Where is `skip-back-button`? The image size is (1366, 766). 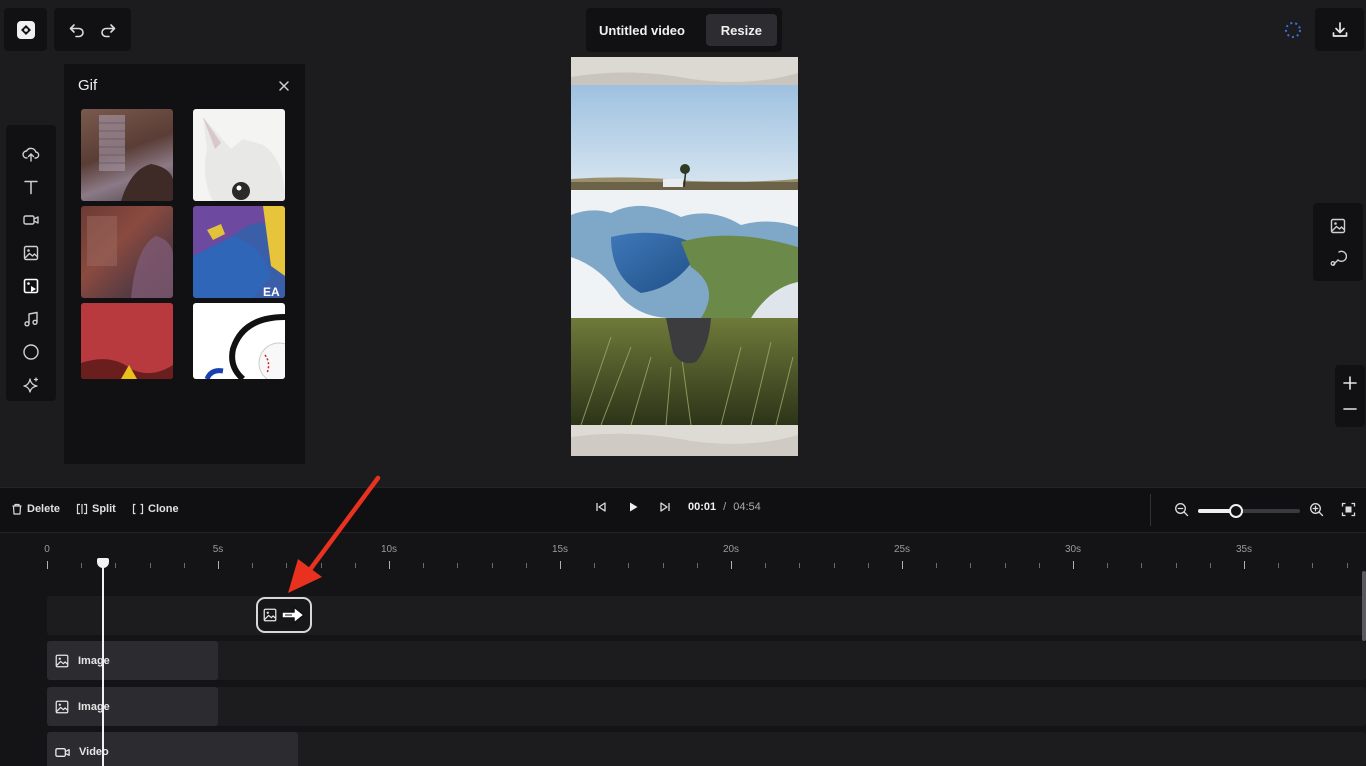
skip-back-button is located at coordinates (601, 507).